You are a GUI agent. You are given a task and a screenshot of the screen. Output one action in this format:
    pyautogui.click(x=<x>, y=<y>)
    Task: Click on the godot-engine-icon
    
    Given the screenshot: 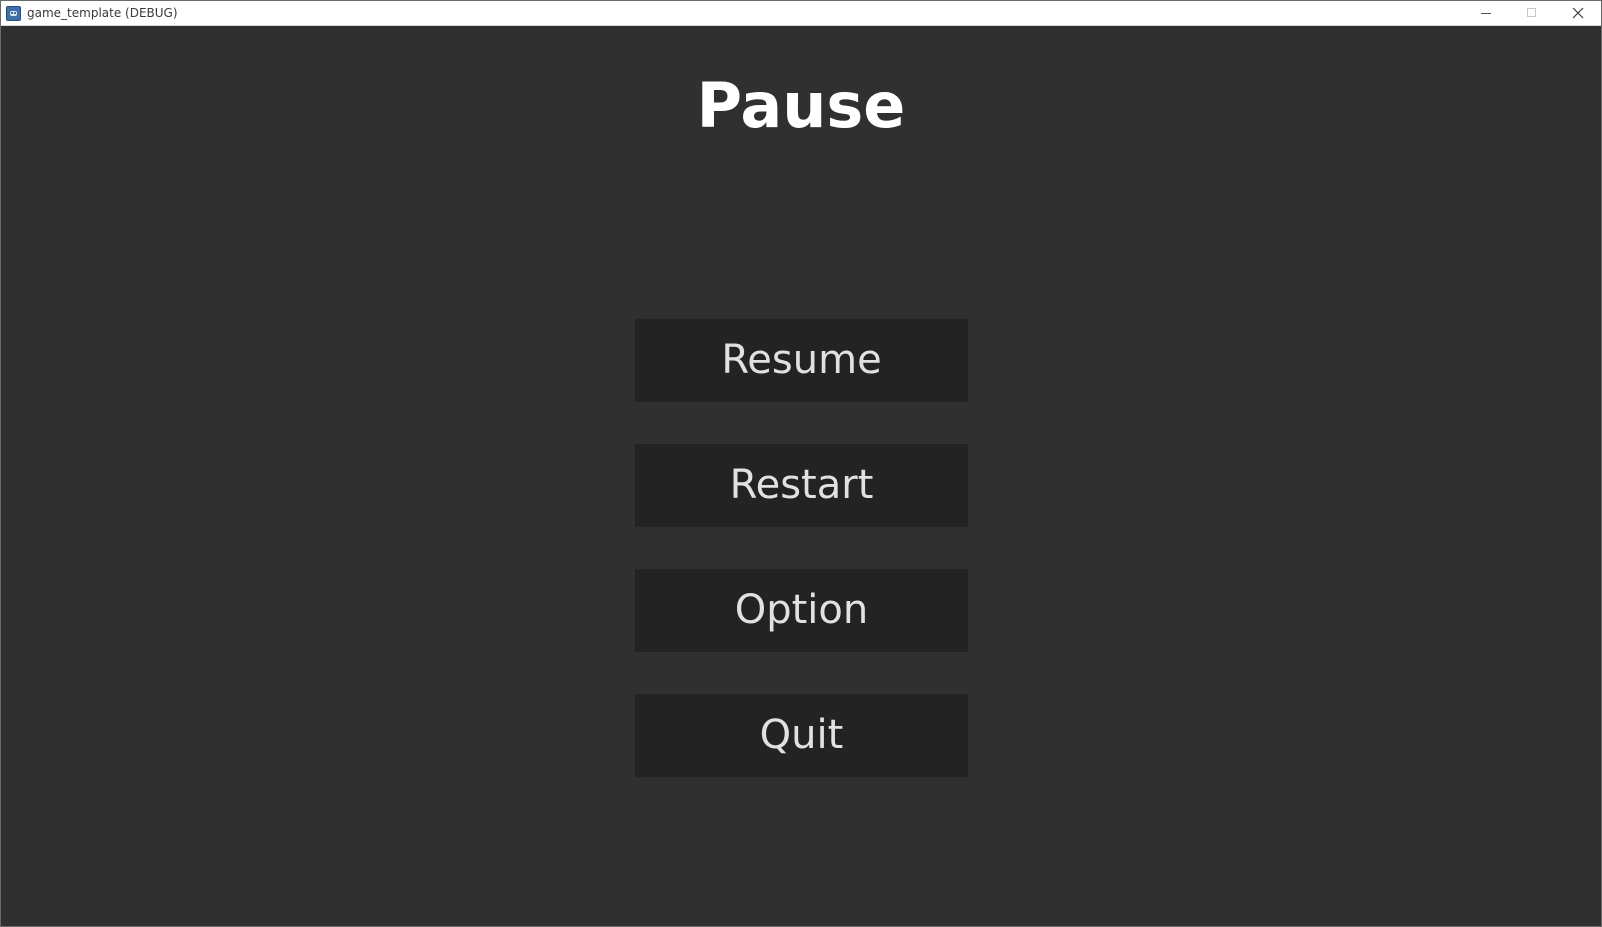 What is the action you would take?
    pyautogui.click(x=13, y=13)
    